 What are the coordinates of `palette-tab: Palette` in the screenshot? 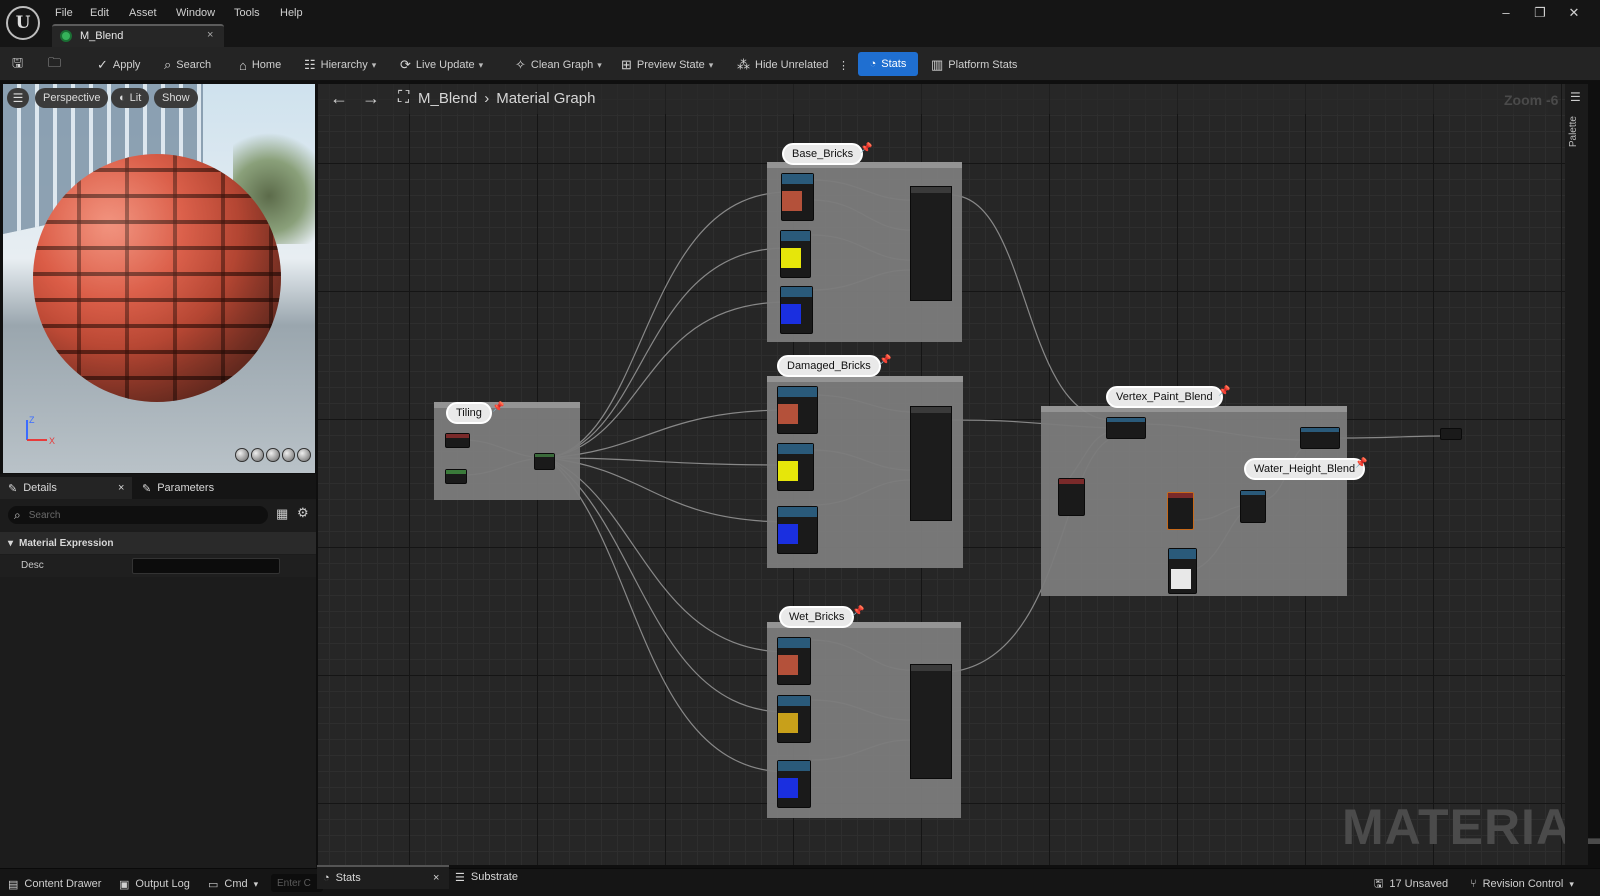 It's located at (1577, 131).